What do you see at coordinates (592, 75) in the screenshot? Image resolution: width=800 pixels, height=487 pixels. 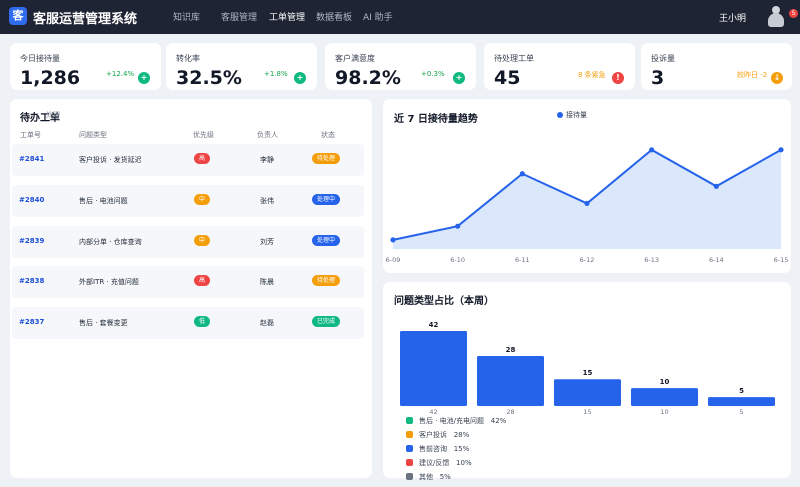 I see `stat-delta: 8 条紧急` at bounding box center [592, 75].